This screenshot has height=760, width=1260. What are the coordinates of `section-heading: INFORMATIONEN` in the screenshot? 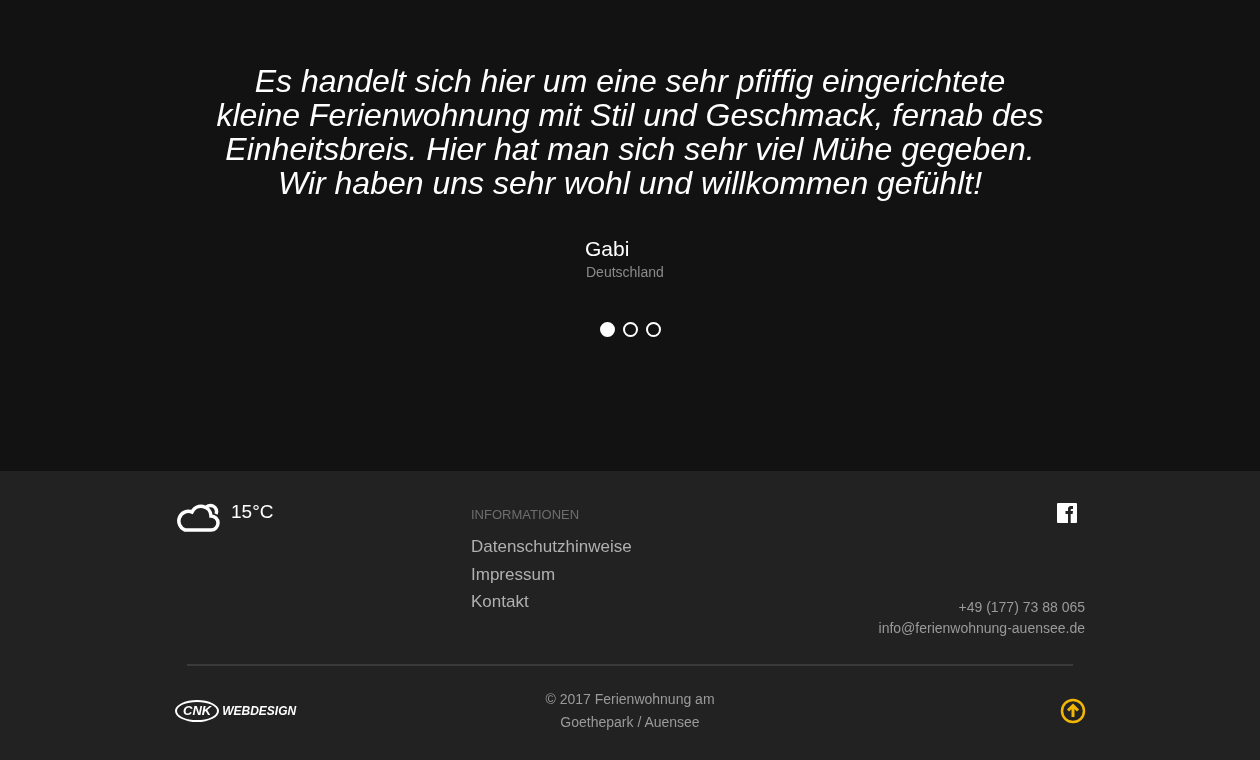 It's located at (526, 515).